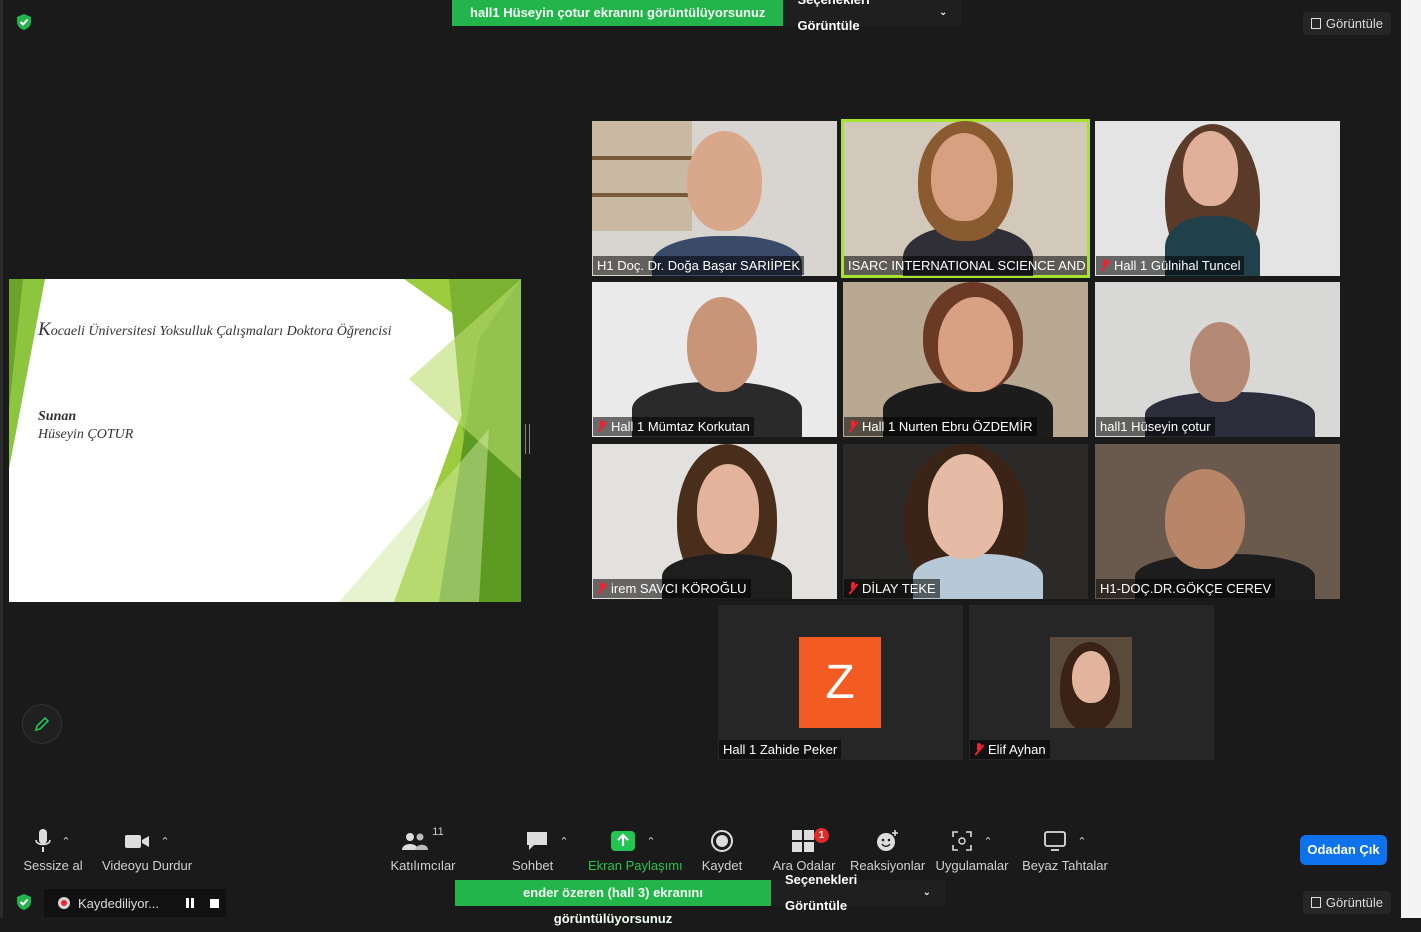 The image size is (1421, 932). I want to click on microphone-icon, so click(43, 840).